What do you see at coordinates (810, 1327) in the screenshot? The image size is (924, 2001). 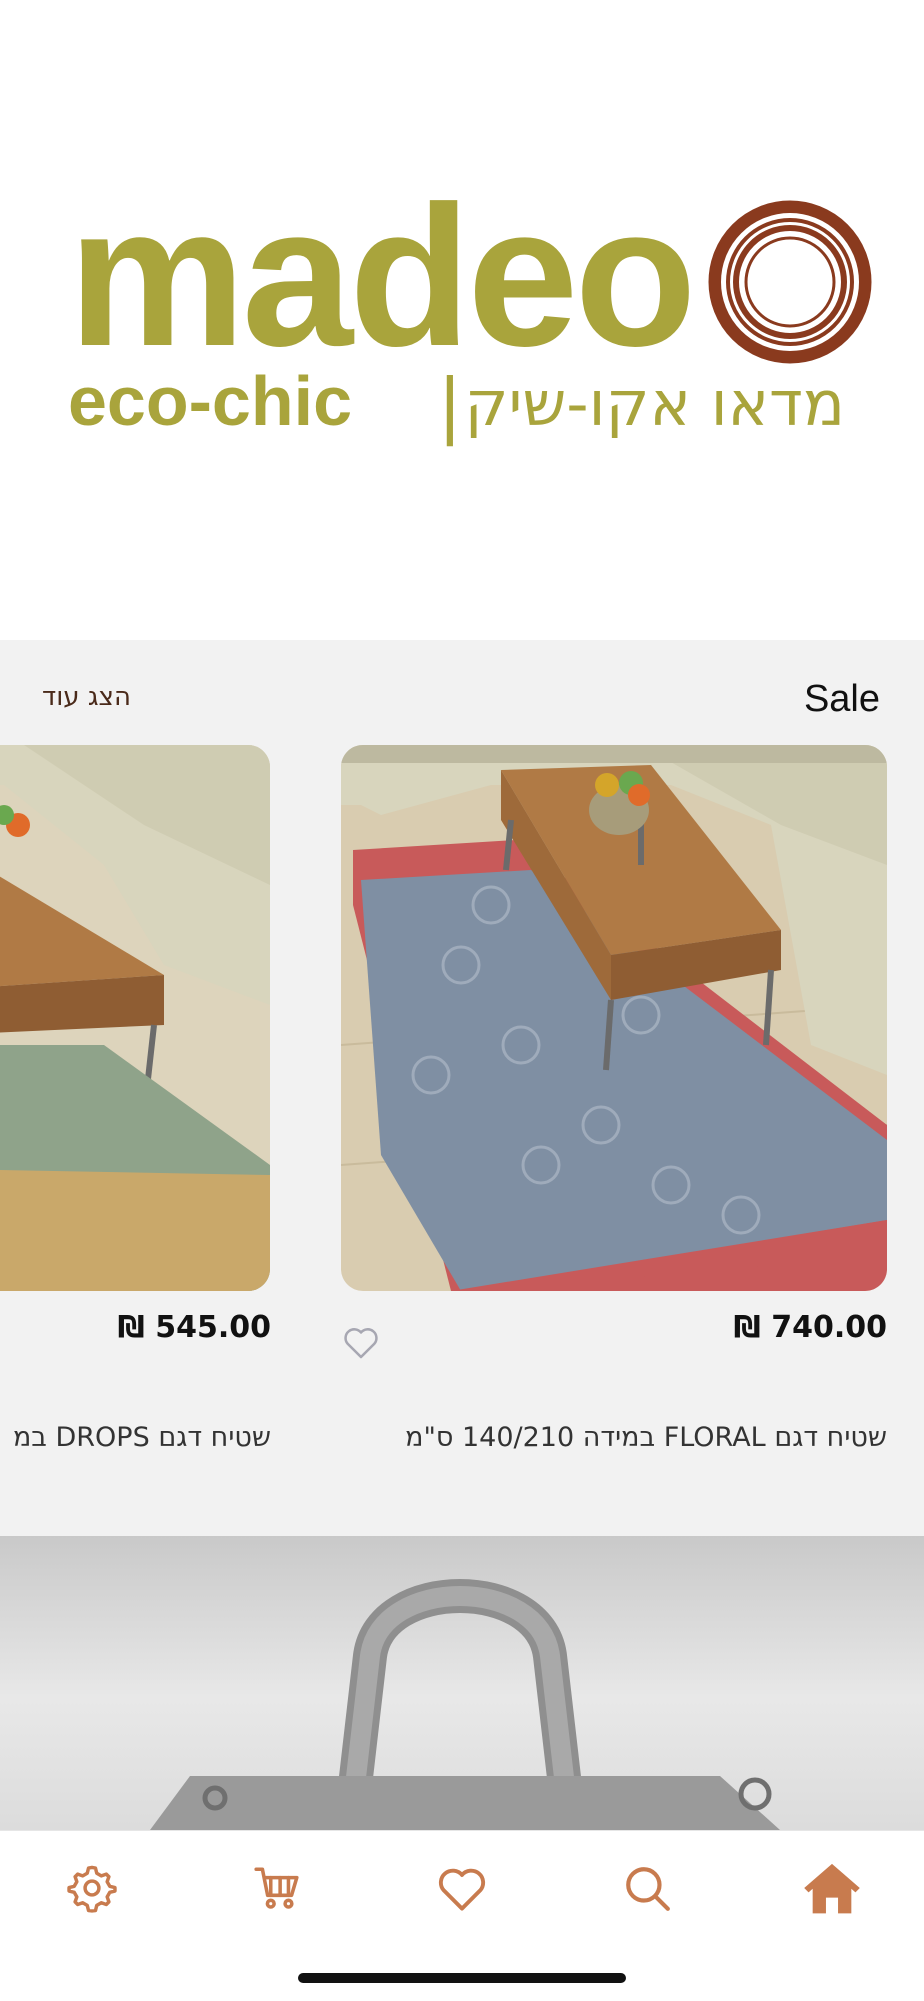 I see `product-price: ₪ 740.00` at bounding box center [810, 1327].